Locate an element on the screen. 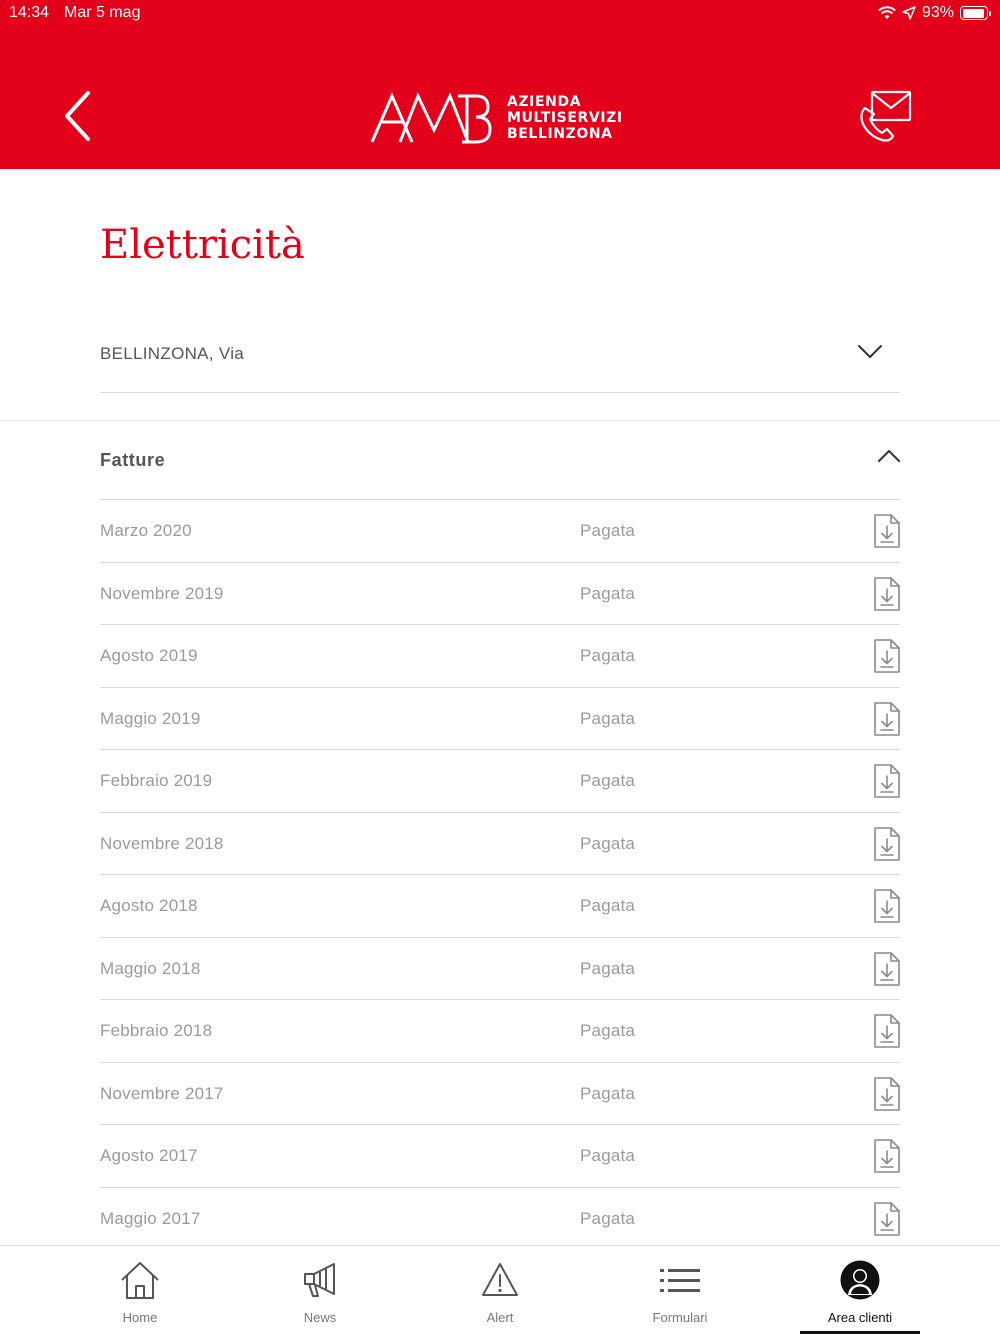 The height and width of the screenshot is (1334, 1000). tab-label: Alert is located at coordinates (500, 1317).